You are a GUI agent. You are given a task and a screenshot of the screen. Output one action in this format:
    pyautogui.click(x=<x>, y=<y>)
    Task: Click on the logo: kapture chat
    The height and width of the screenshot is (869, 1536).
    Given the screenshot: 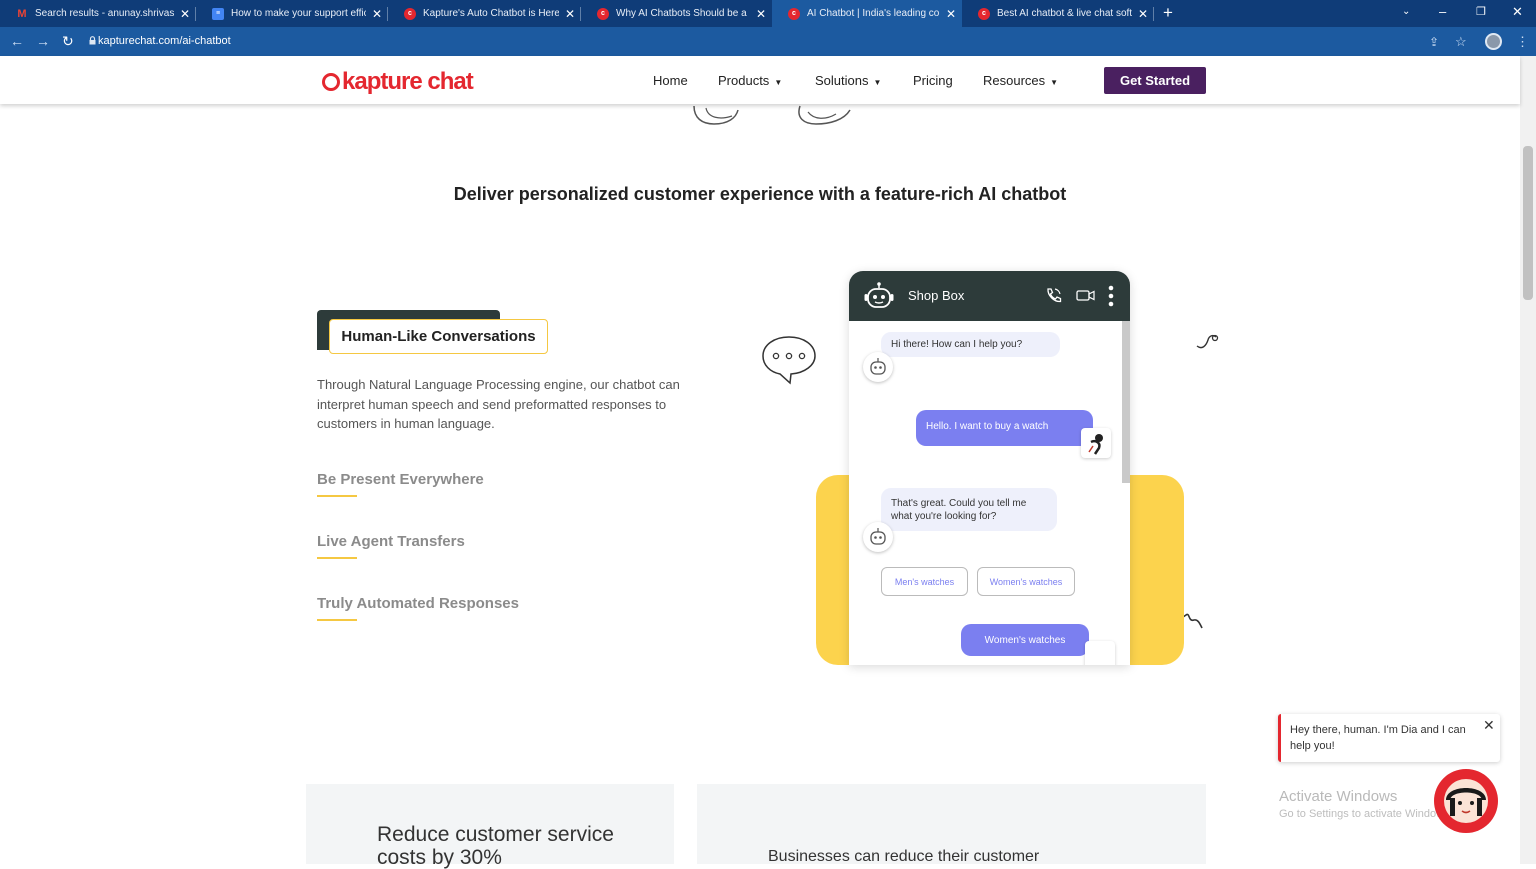 What is the action you would take?
    pyautogui.click(x=398, y=82)
    